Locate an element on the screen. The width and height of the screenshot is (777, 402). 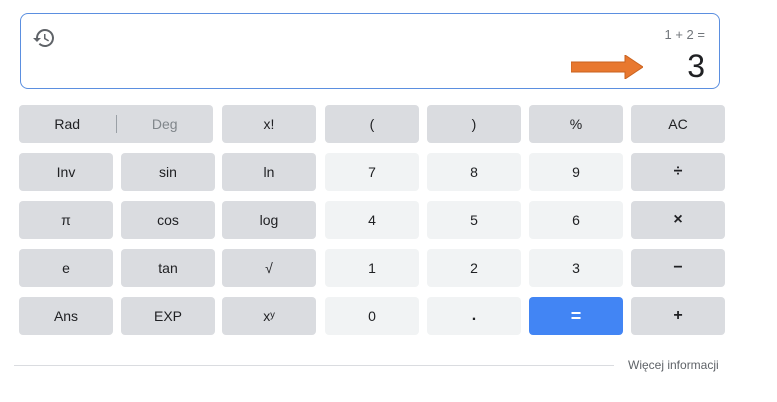
rad-button: Rad is located at coordinates (67, 124).